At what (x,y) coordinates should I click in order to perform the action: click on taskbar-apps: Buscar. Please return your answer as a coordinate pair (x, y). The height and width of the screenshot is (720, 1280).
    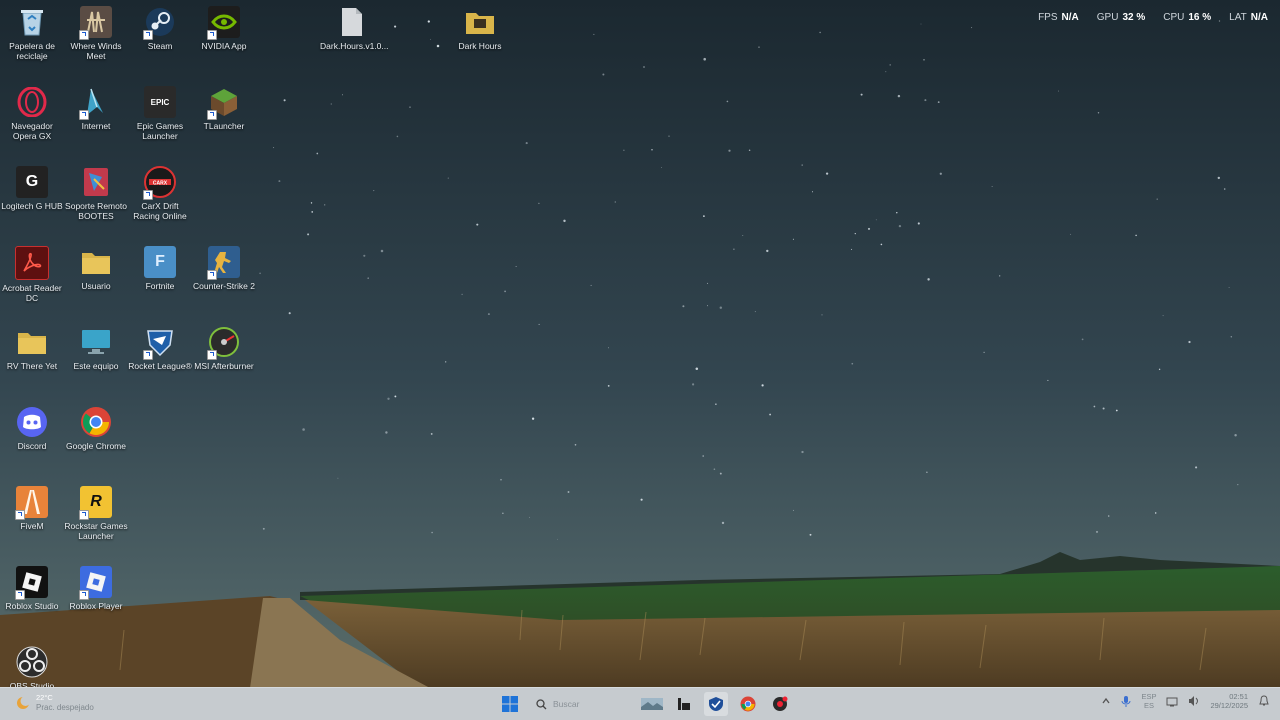
    Looking at the image, I should click on (645, 704).